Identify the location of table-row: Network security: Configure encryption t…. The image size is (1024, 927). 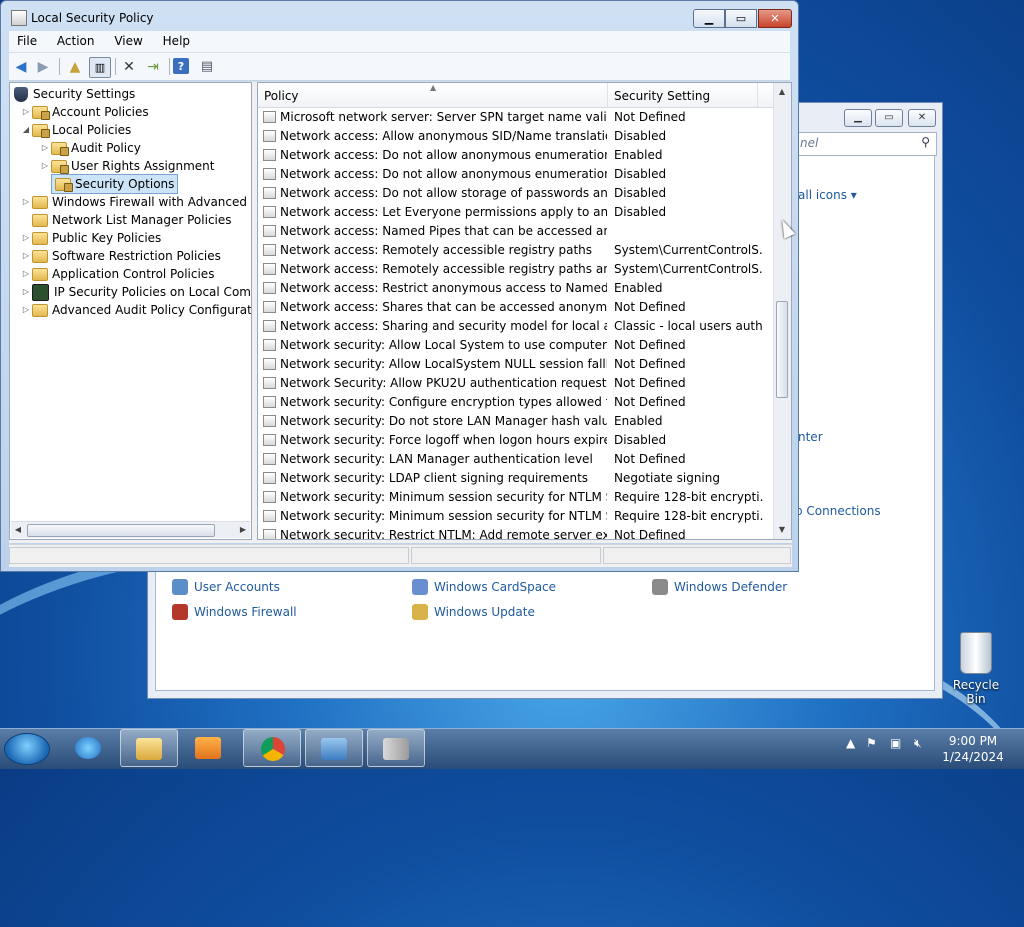
(515, 402).